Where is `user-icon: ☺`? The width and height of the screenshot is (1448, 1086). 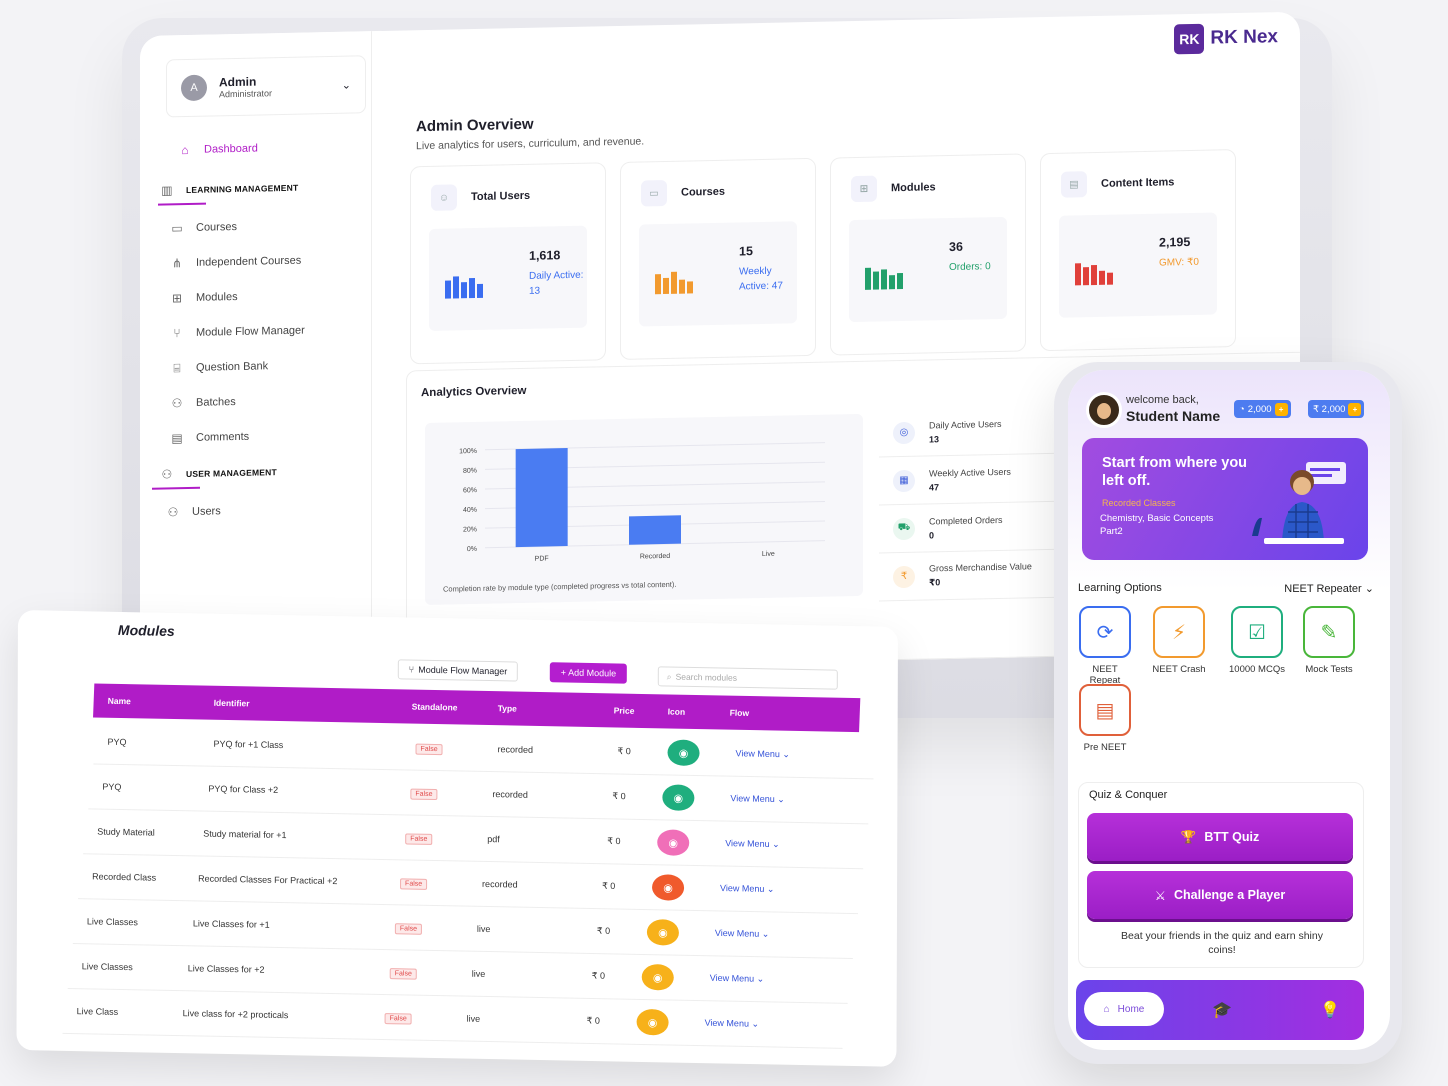
user-icon: ☺ is located at coordinates (444, 197).